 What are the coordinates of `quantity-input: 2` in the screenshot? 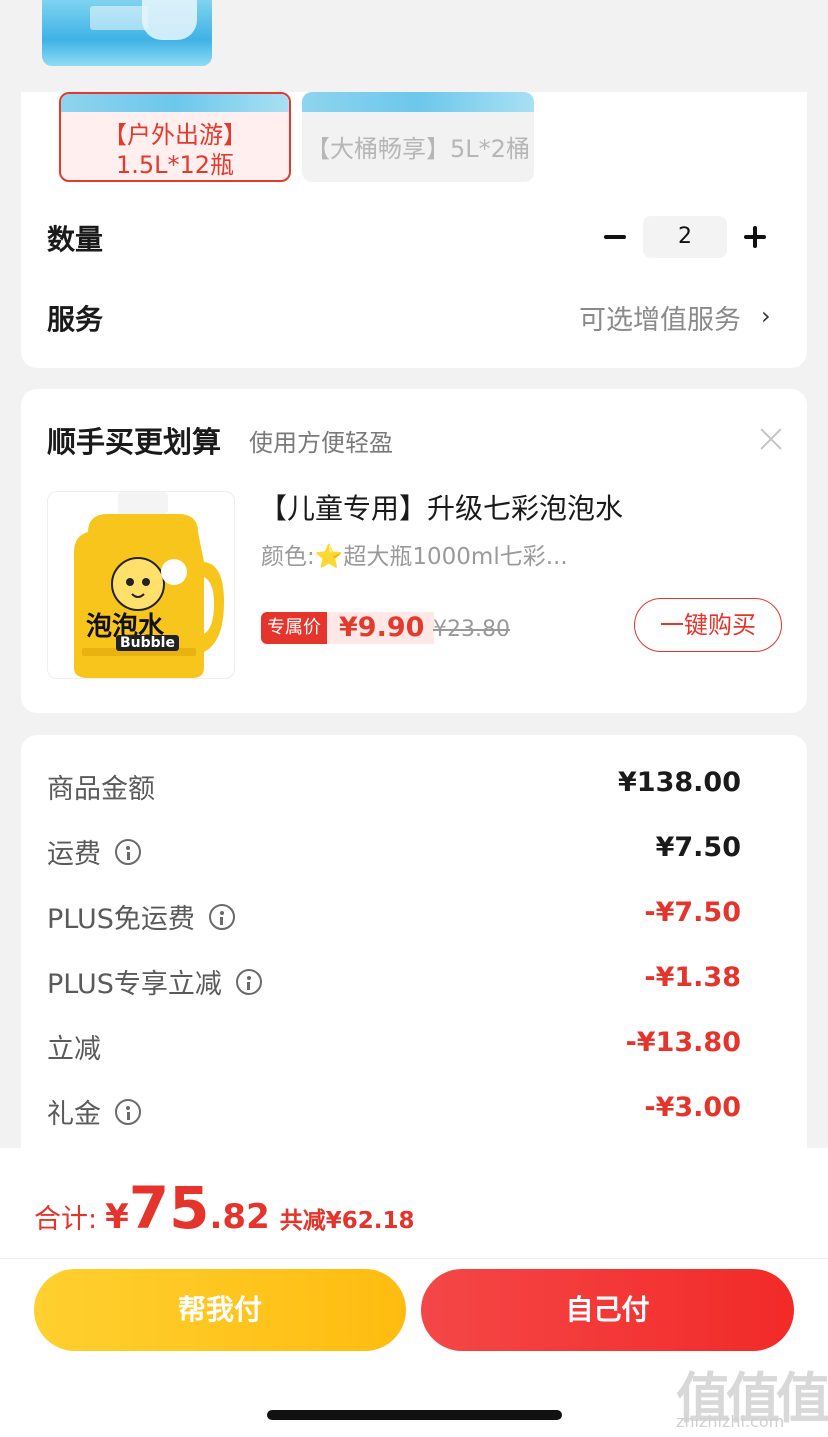 It's located at (685, 237).